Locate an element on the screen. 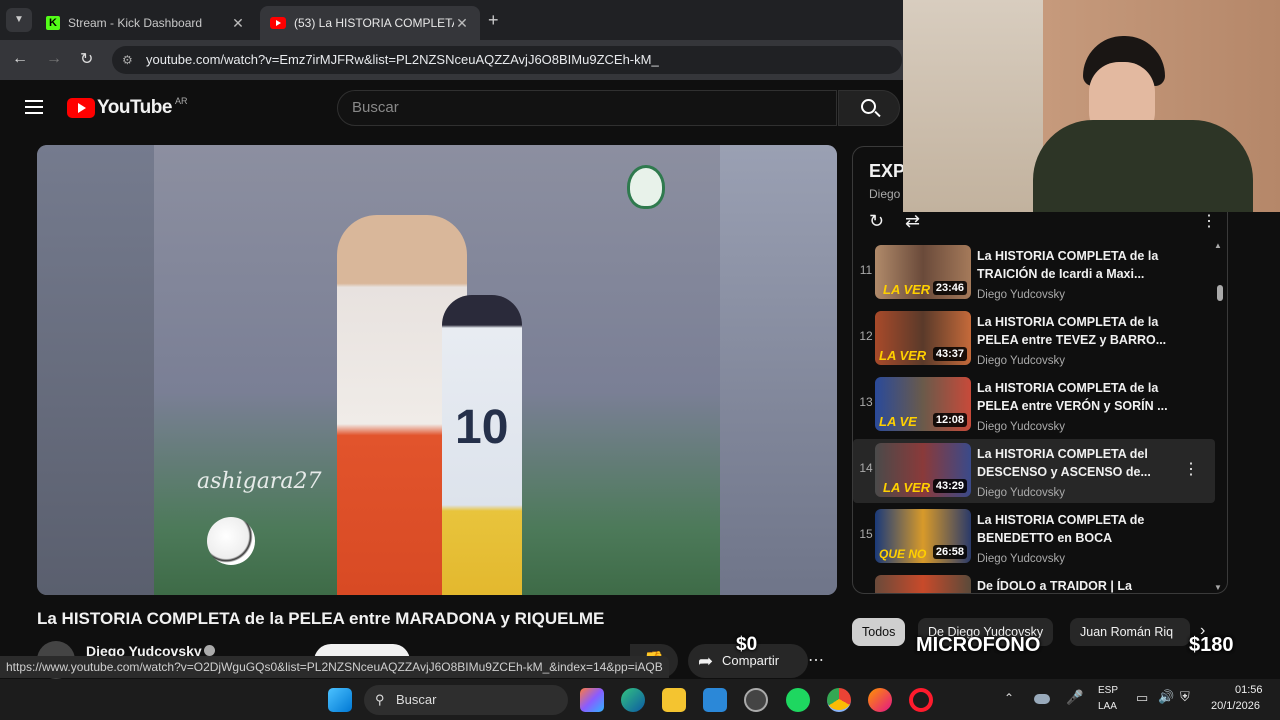  obs-icon is located at coordinates (756, 700).